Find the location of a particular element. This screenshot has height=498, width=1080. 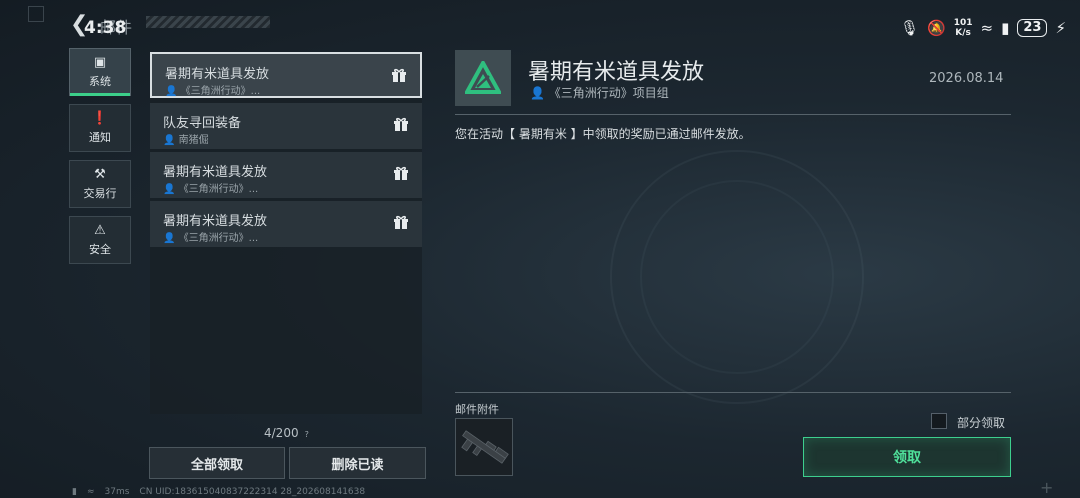

claim-all-button: 全部领取 is located at coordinates (217, 463).